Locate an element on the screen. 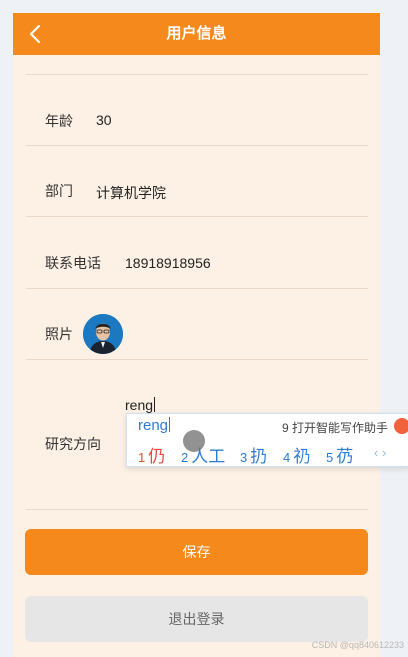  header-bar: 用户信息 is located at coordinates (196, 34).